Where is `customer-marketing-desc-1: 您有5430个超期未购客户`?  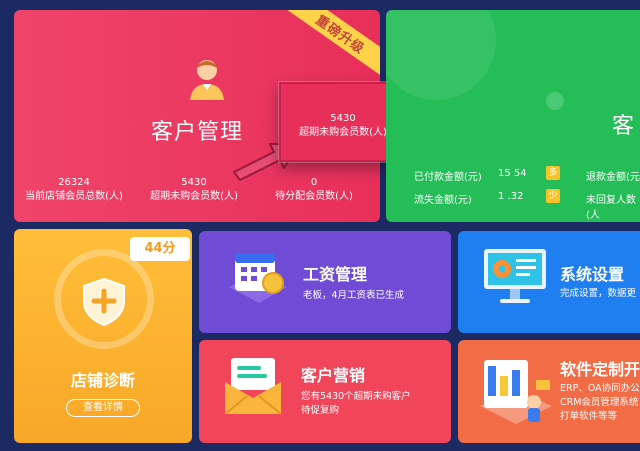
customer-marketing-desc-1: 您有5430个超期未购客户 is located at coordinates (356, 396).